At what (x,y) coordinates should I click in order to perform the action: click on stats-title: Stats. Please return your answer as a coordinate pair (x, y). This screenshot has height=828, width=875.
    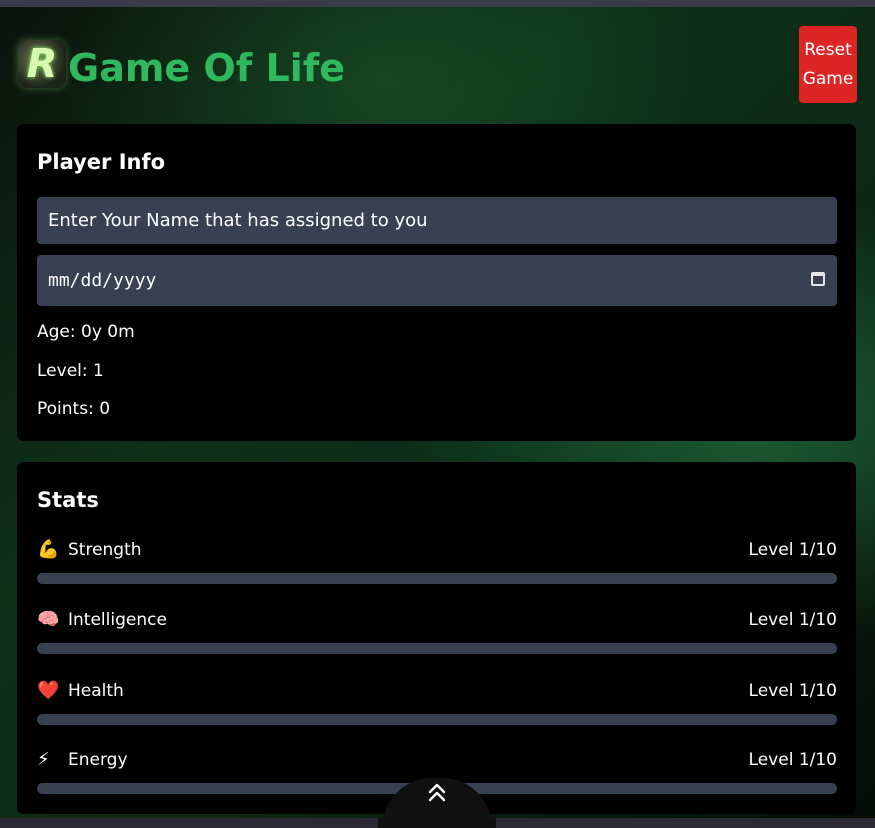
    Looking at the image, I should click on (68, 500).